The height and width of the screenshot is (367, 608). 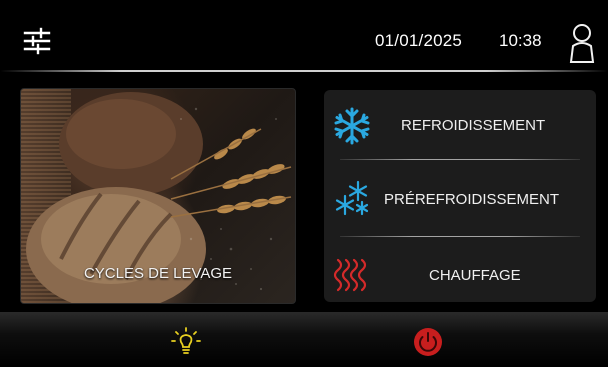 What do you see at coordinates (158, 273) in the screenshot?
I see `proofing-cycles-label: CYCLES DE LEVAGE` at bounding box center [158, 273].